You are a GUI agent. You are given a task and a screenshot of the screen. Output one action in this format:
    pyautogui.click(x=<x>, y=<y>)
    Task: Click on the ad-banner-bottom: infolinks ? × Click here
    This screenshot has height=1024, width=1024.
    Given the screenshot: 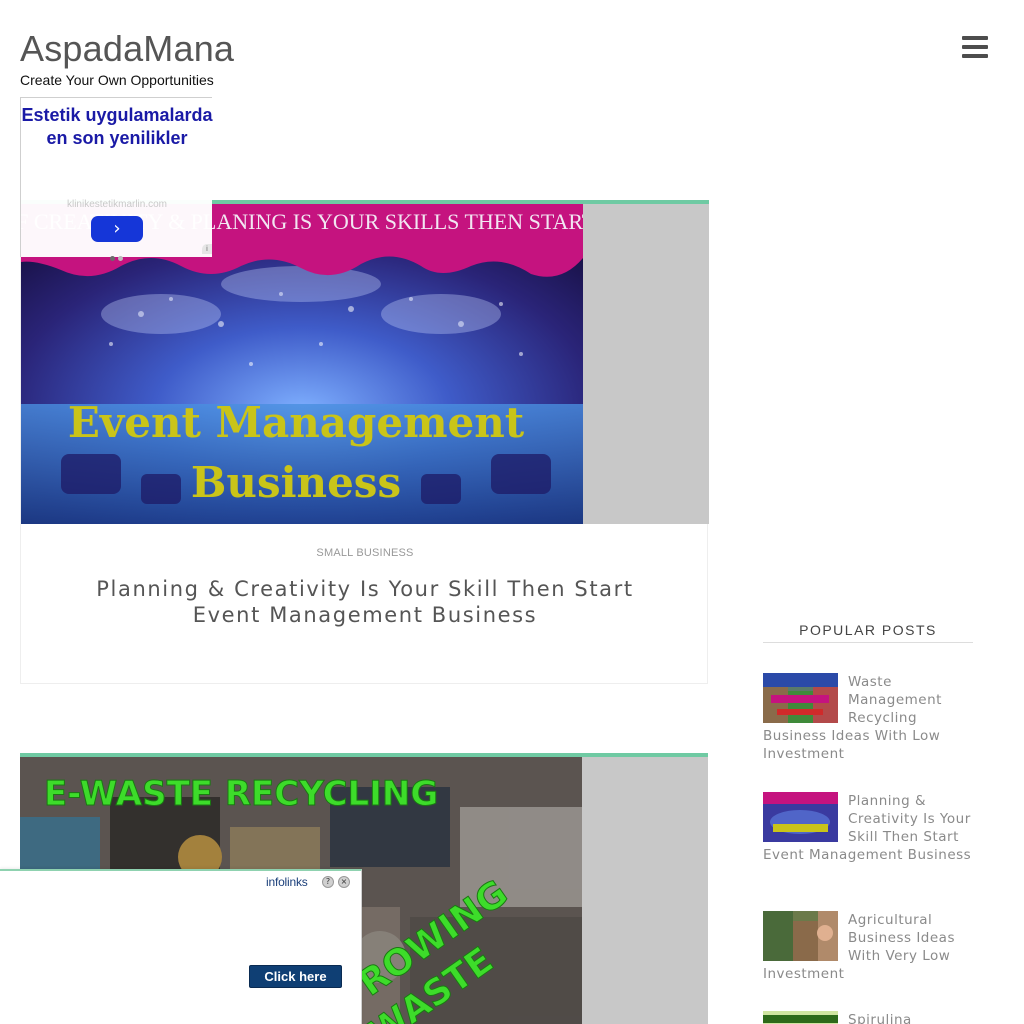 What is the action you would take?
    pyautogui.click(x=181, y=946)
    